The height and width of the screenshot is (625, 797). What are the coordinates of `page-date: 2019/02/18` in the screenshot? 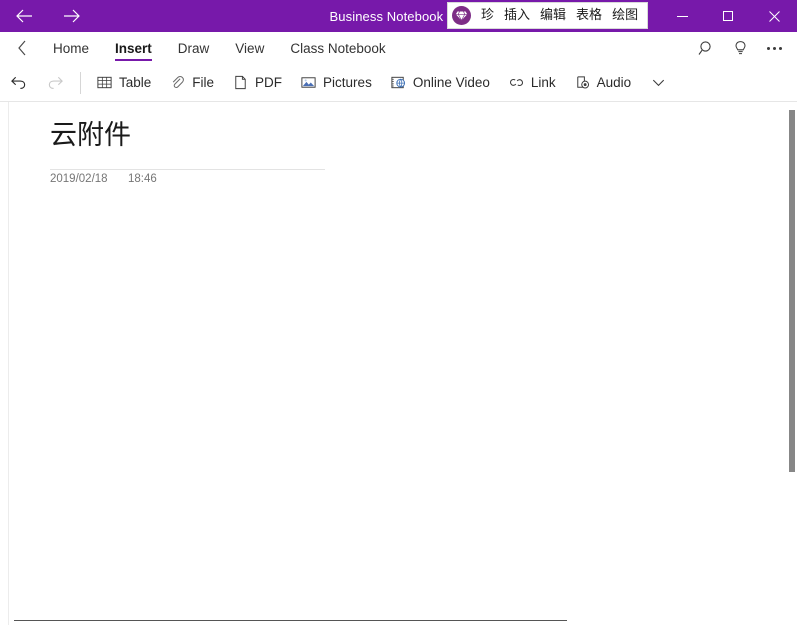 It's located at (79, 179).